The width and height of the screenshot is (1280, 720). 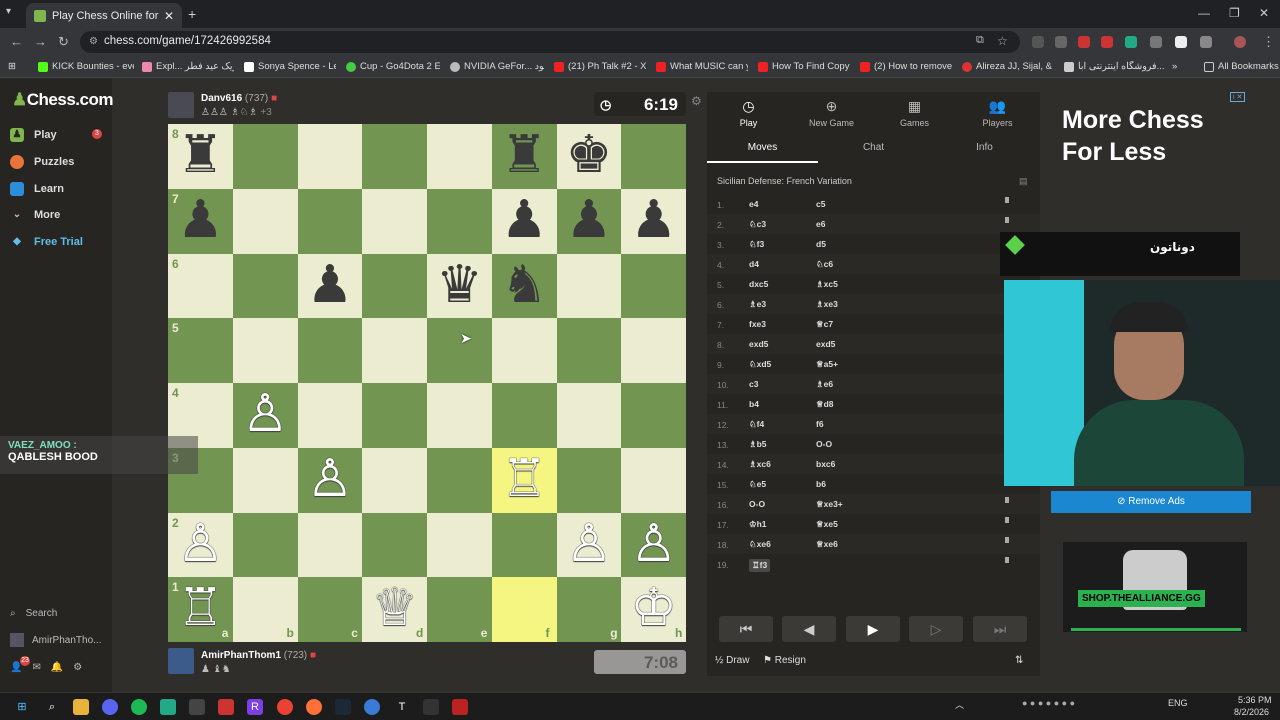 I want to click on black-move: ♗xe3, so click(x=827, y=304).